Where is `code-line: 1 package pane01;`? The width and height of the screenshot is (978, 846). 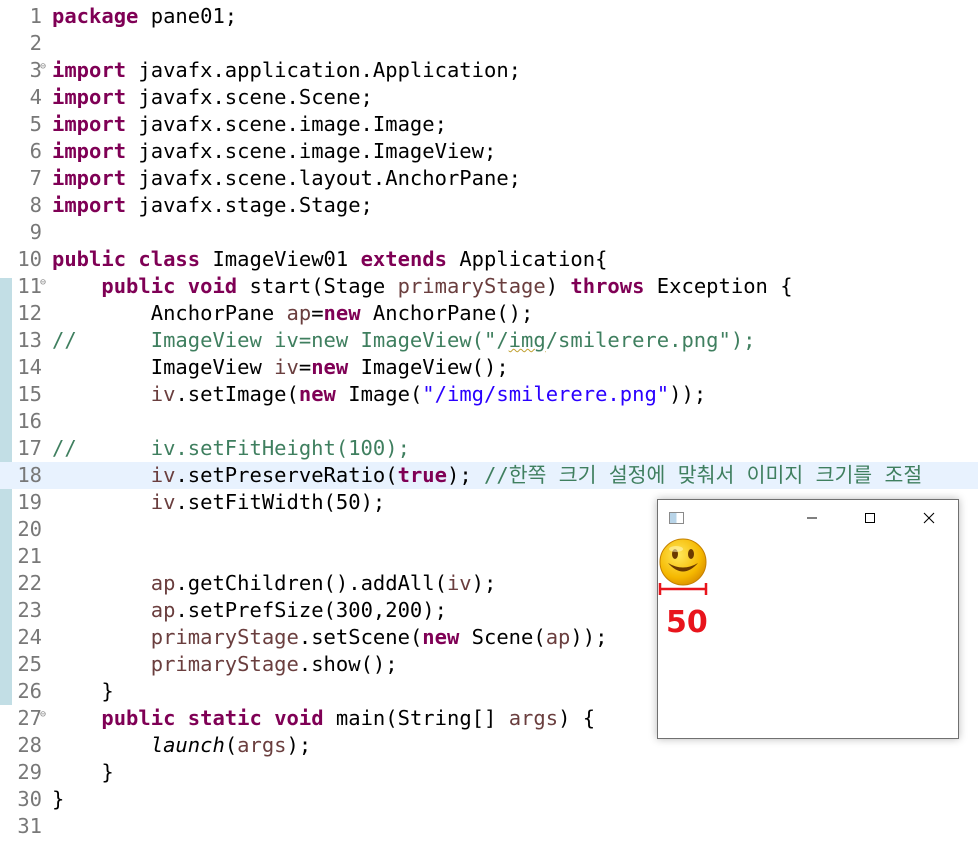 code-line: 1 package pane01; is located at coordinates (489, 16).